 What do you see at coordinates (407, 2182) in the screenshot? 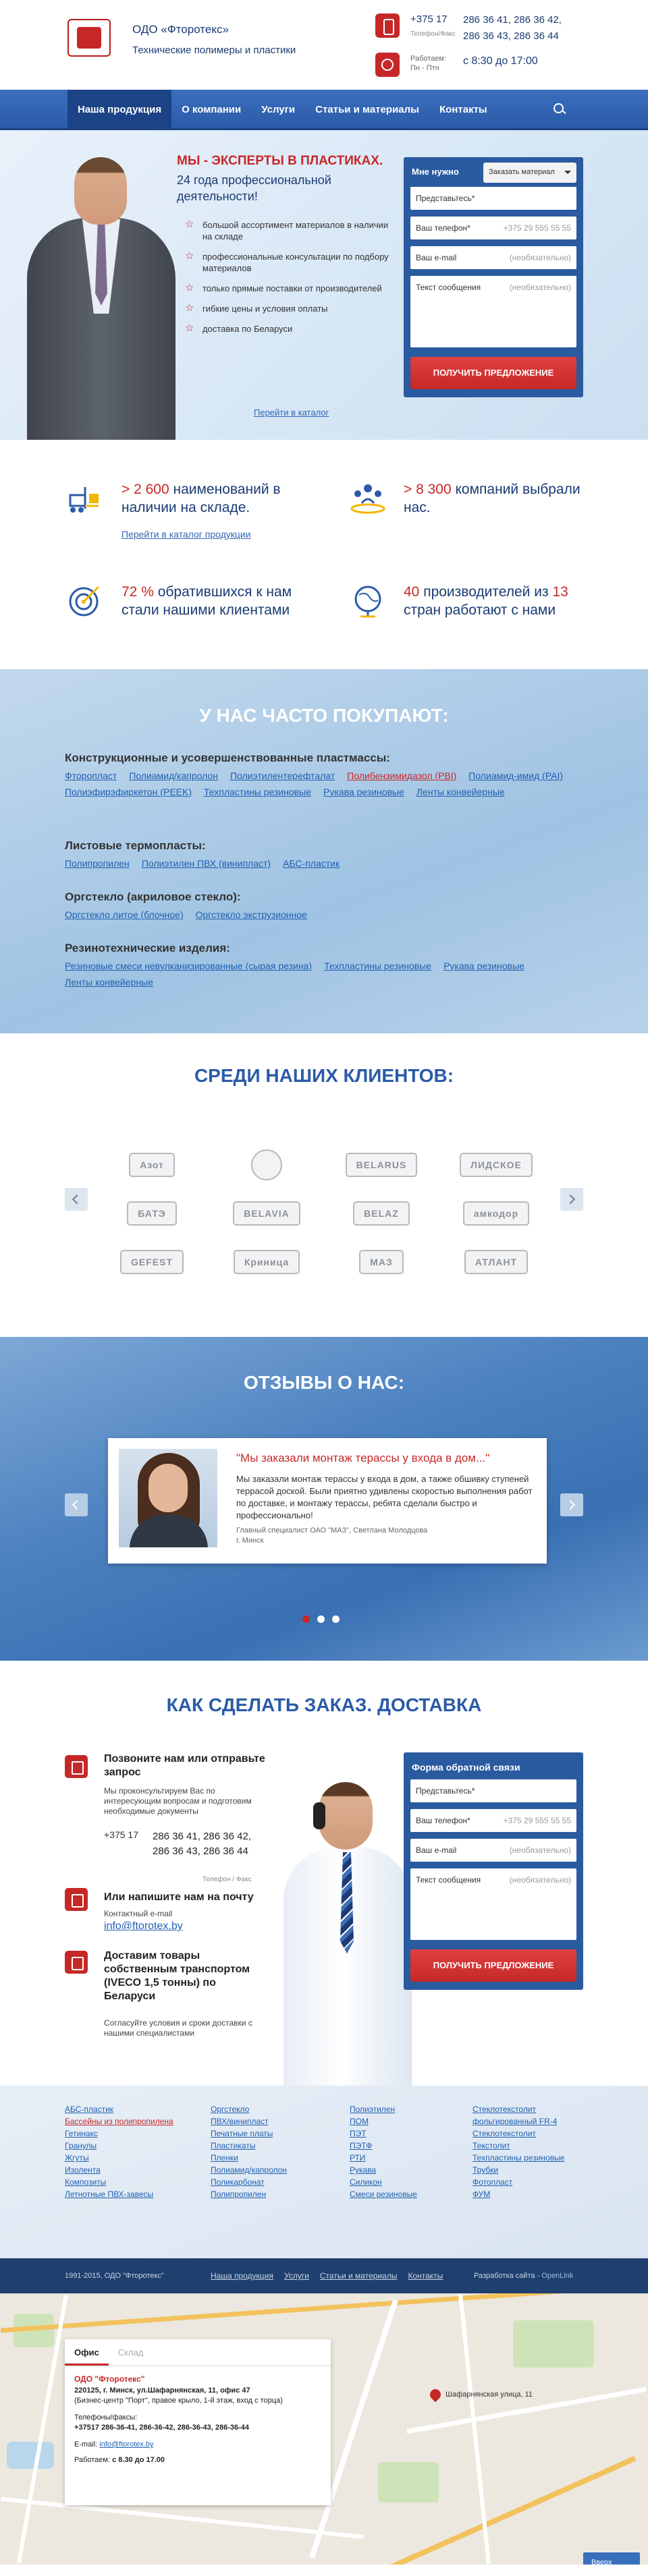
I see `footer-link: Силикон` at bounding box center [407, 2182].